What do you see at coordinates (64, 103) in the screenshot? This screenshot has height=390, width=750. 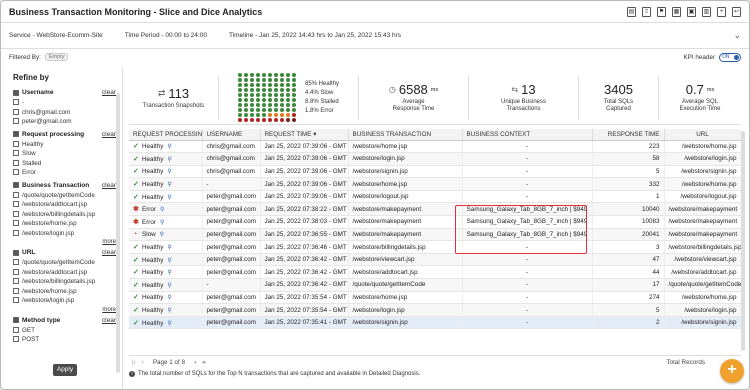 I see `facet-option: -` at bounding box center [64, 103].